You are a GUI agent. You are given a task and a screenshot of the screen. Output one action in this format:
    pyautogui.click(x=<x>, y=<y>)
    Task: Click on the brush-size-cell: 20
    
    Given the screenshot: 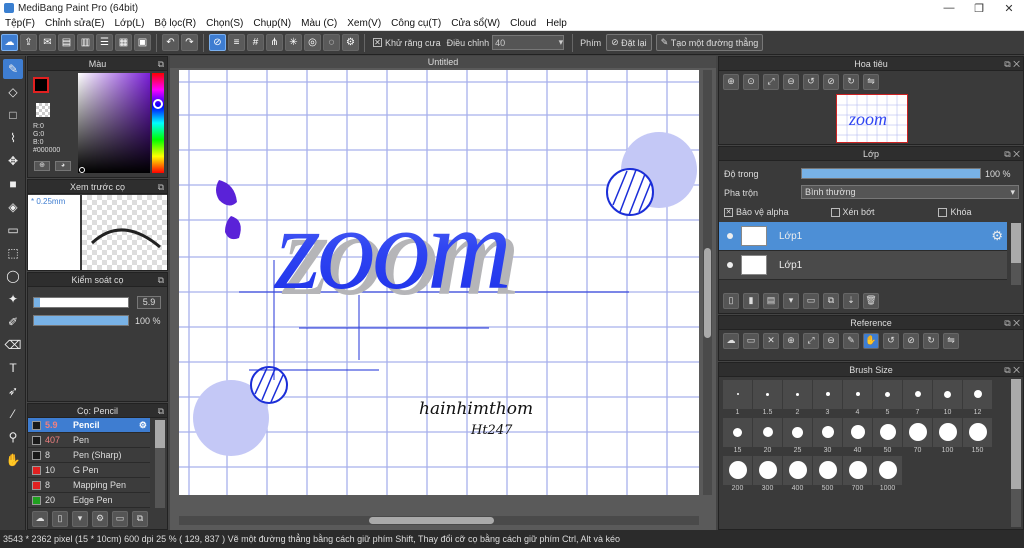 What is the action you would take?
    pyautogui.click(x=767, y=436)
    